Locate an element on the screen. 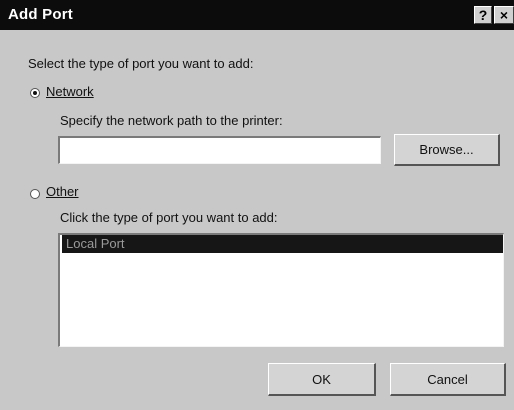  network-path-hint: Specify the network path to the printer: is located at coordinates (171, 120).